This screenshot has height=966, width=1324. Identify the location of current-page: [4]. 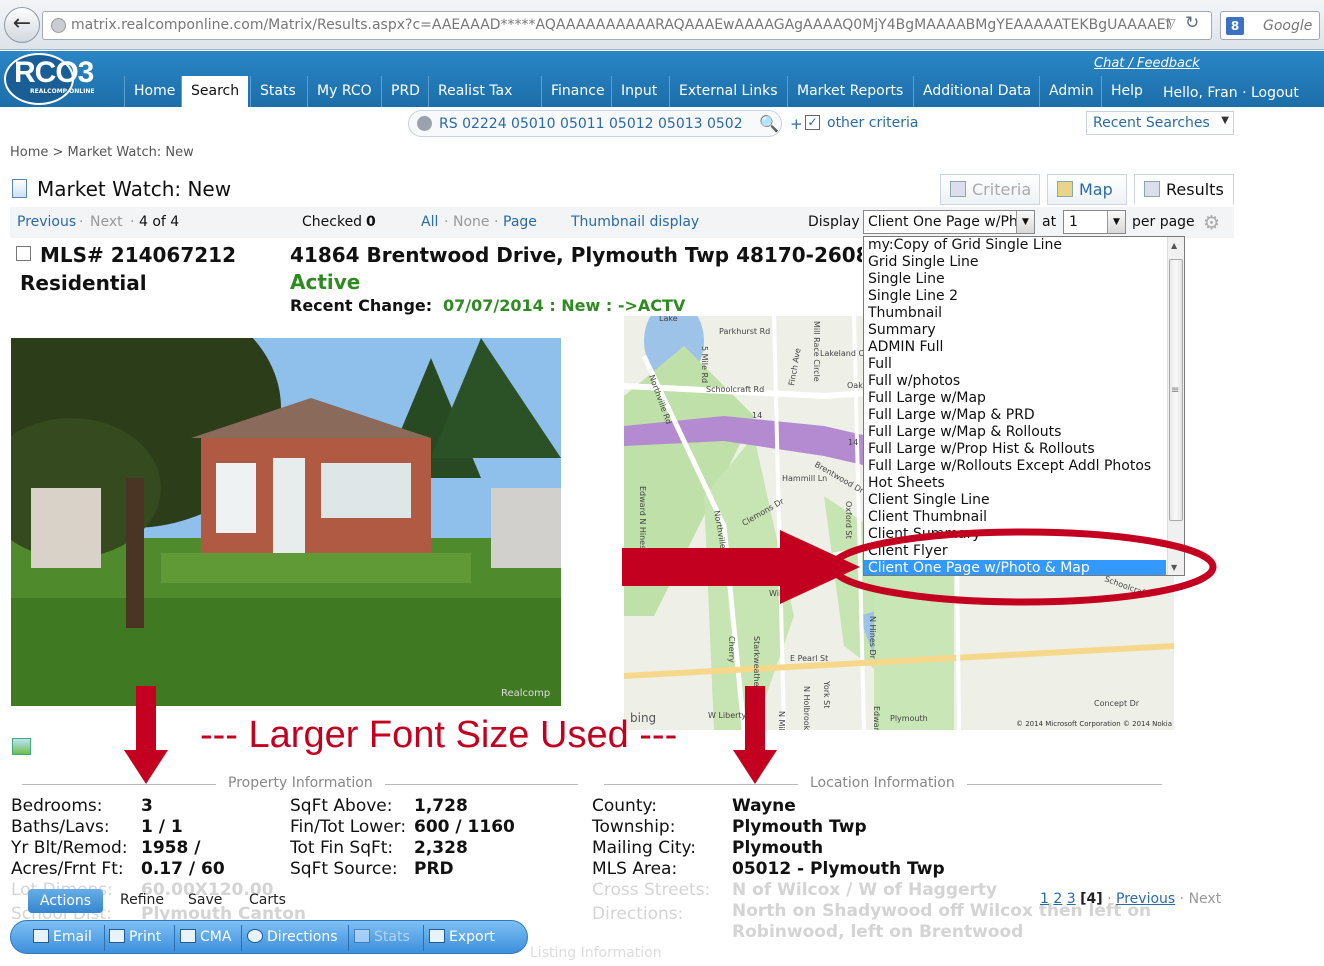
(1091, 899).